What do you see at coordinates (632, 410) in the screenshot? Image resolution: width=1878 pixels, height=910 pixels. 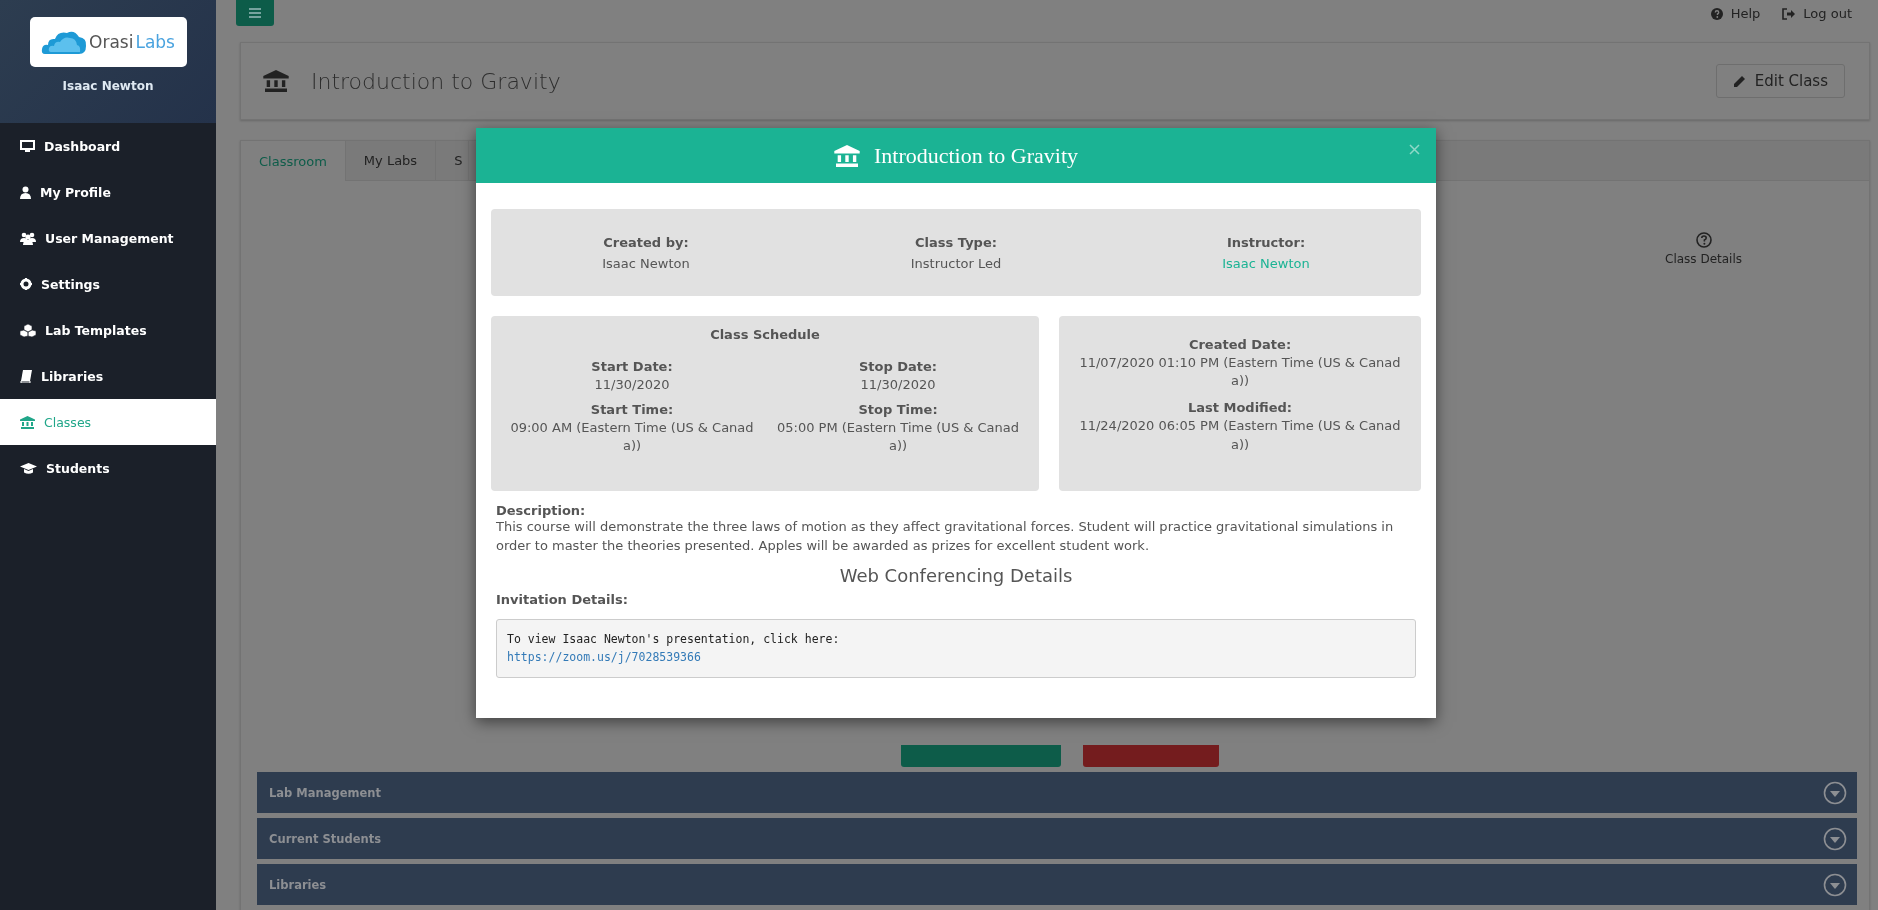 I see `field-label: Start Time:` at bounding box center [632, 410].